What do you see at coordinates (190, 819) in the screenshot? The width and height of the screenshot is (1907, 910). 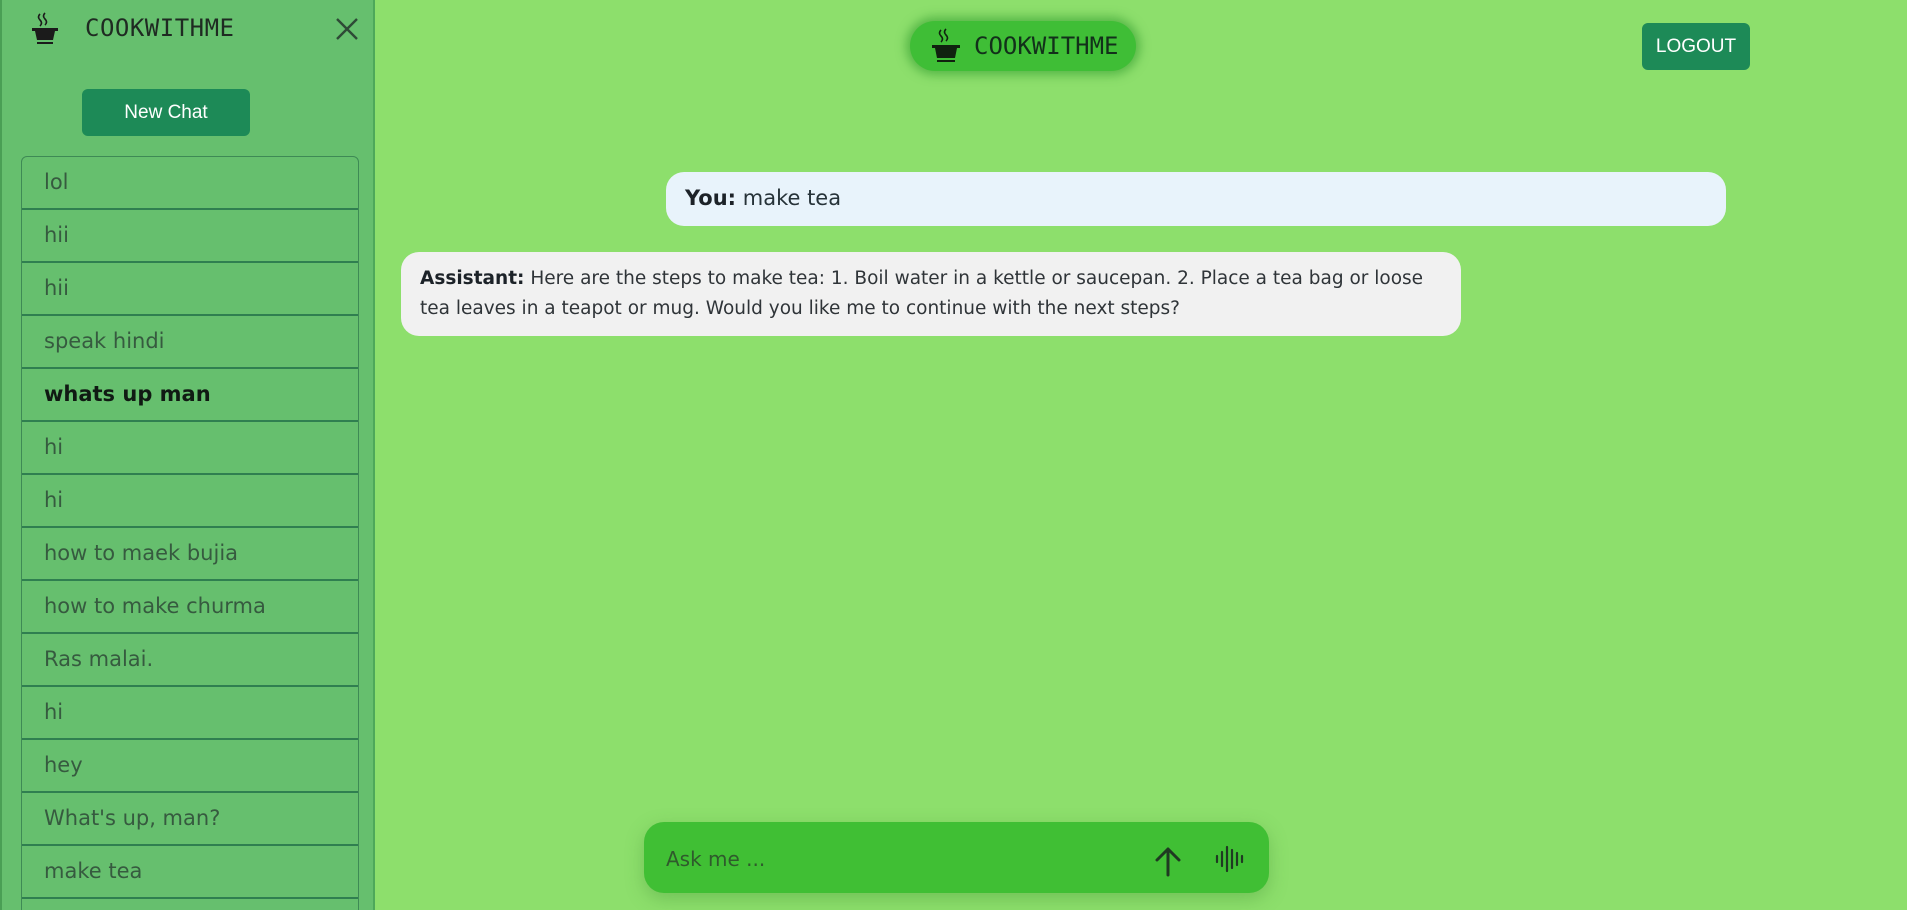 I see `history-item: What's up, man?` at bounding box center [190, 819].